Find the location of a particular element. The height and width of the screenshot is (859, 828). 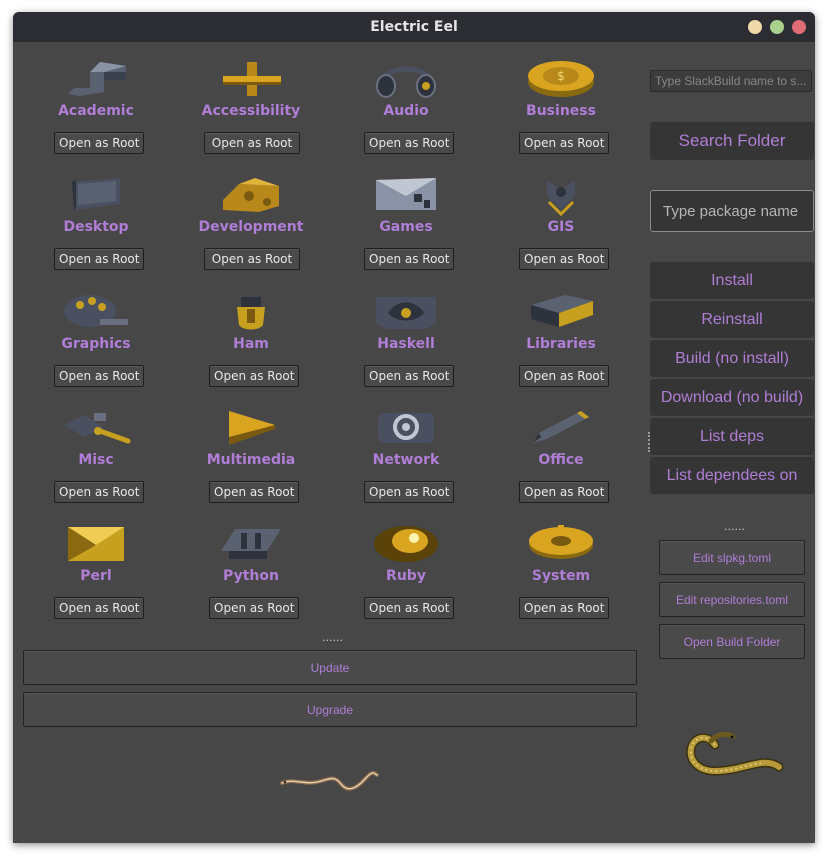

haskell-icon is located at coordinates (406, 312).